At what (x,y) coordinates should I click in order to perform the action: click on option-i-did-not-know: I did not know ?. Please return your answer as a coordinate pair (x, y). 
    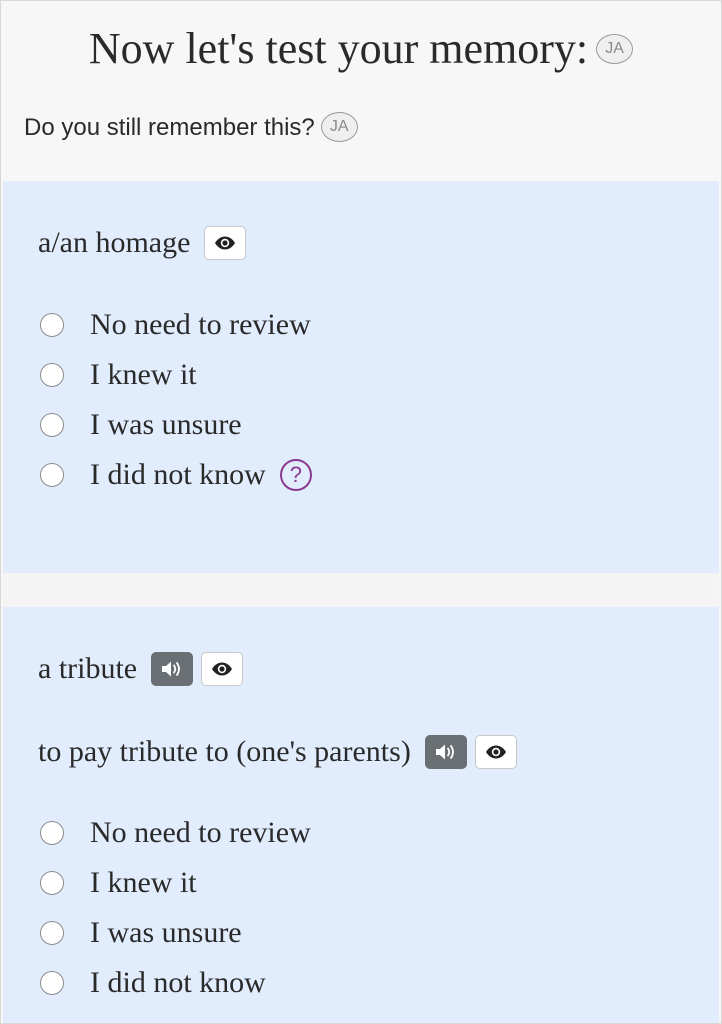
    Looking at the image, I should click on (176, 475).